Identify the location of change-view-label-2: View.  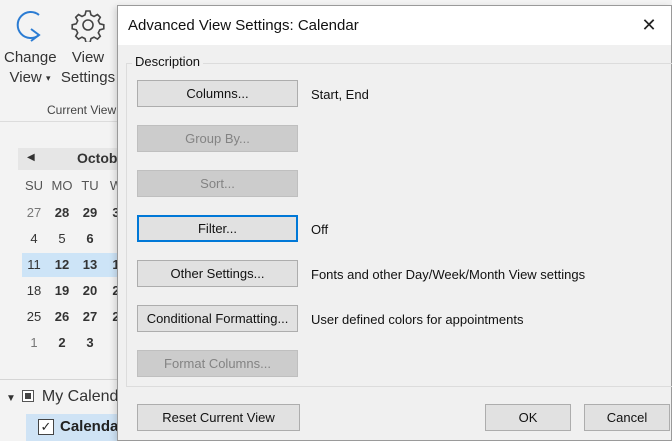
(25, 77).